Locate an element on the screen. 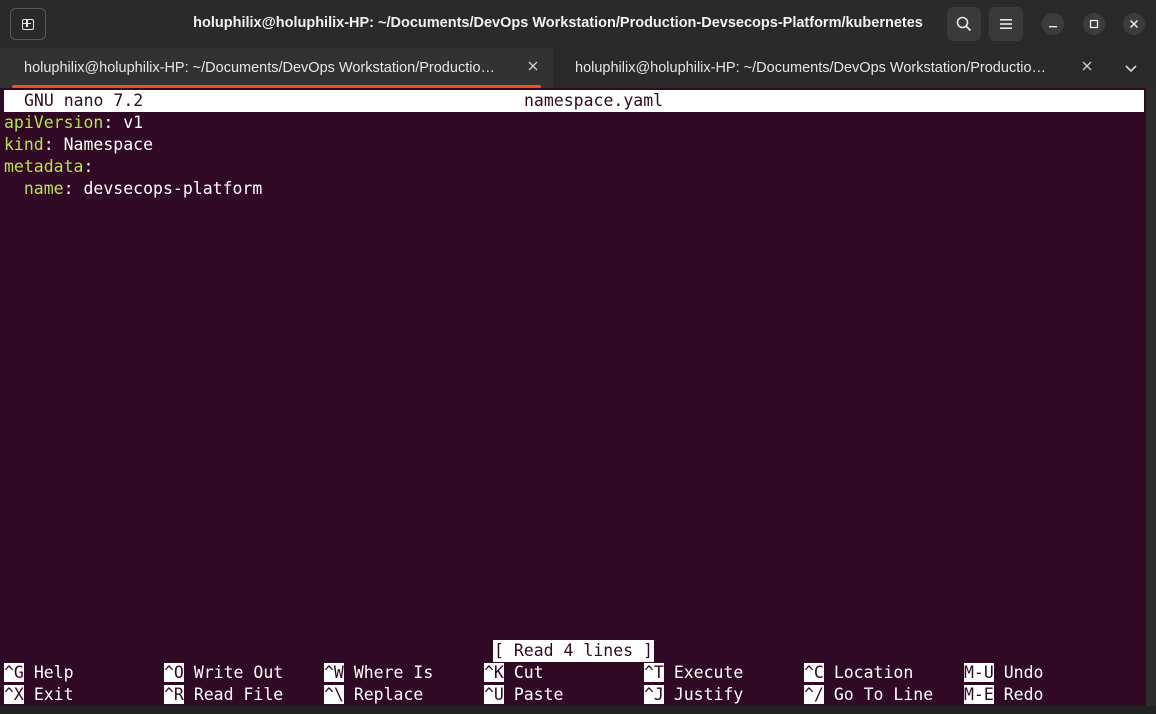 This screenshot has width=1156, height=714. shortcut-write-out: ^O Write Out is located at coordinates (223, 673).